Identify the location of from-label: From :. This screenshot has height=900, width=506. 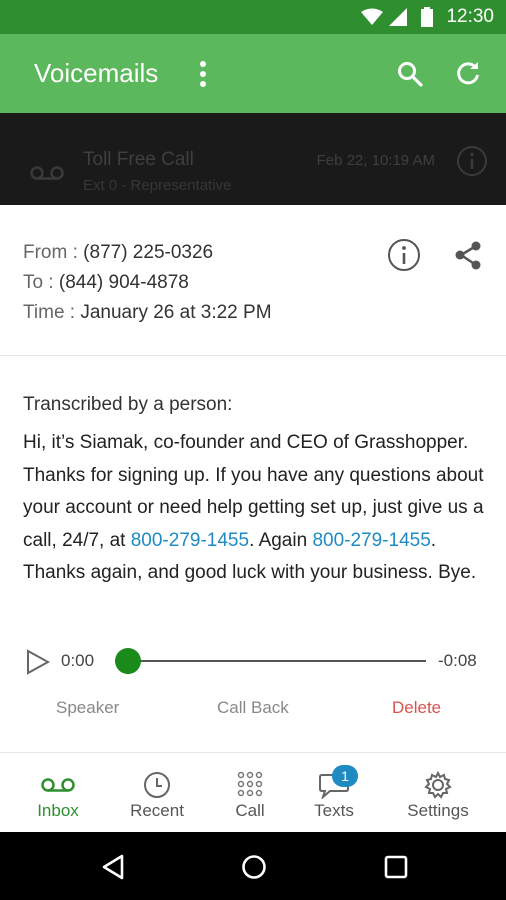
(50, 252).